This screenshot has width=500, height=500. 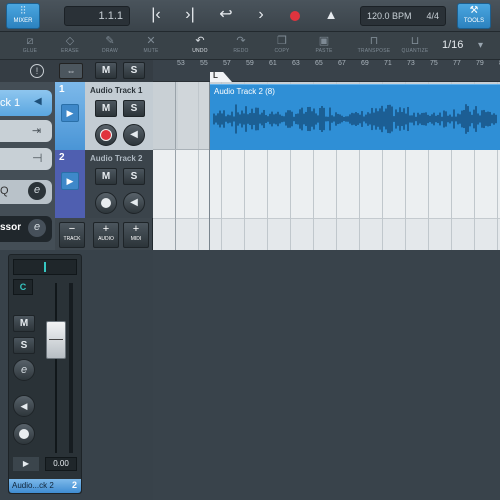 I want to click on copy-button: ❐ COPY, so click(x=282, y=46).